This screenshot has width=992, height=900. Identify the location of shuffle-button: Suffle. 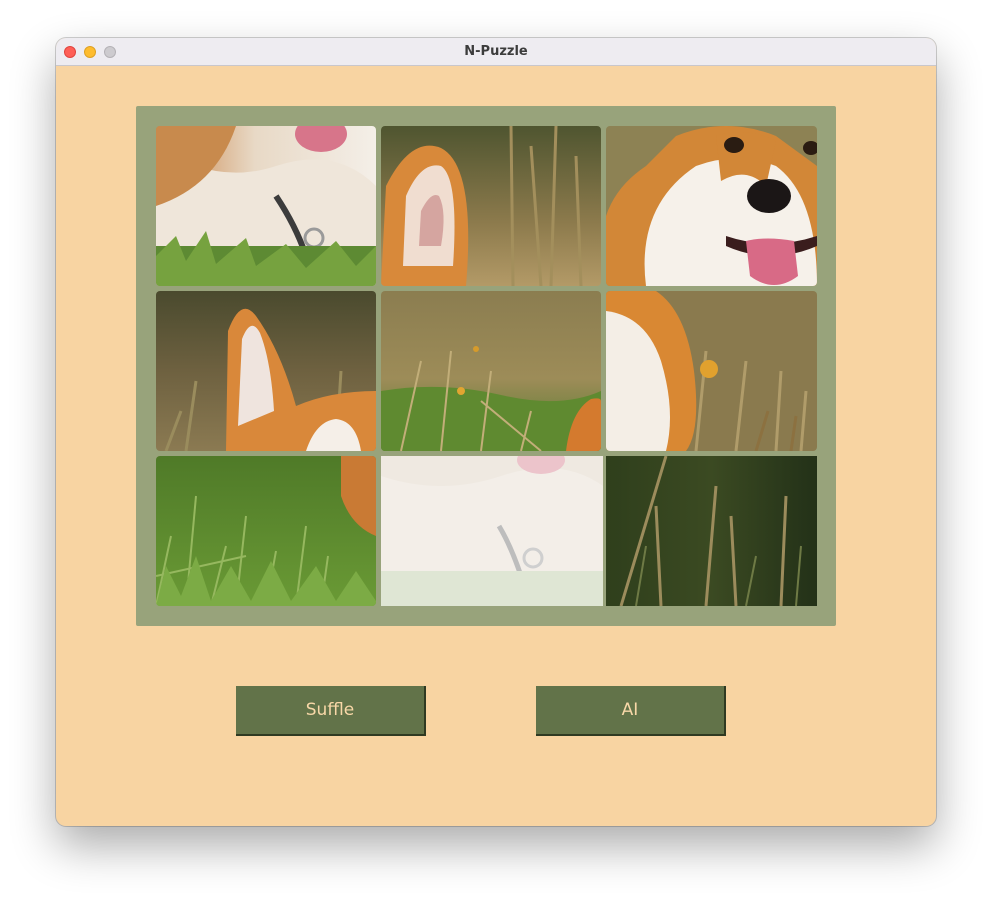
(331, 711).